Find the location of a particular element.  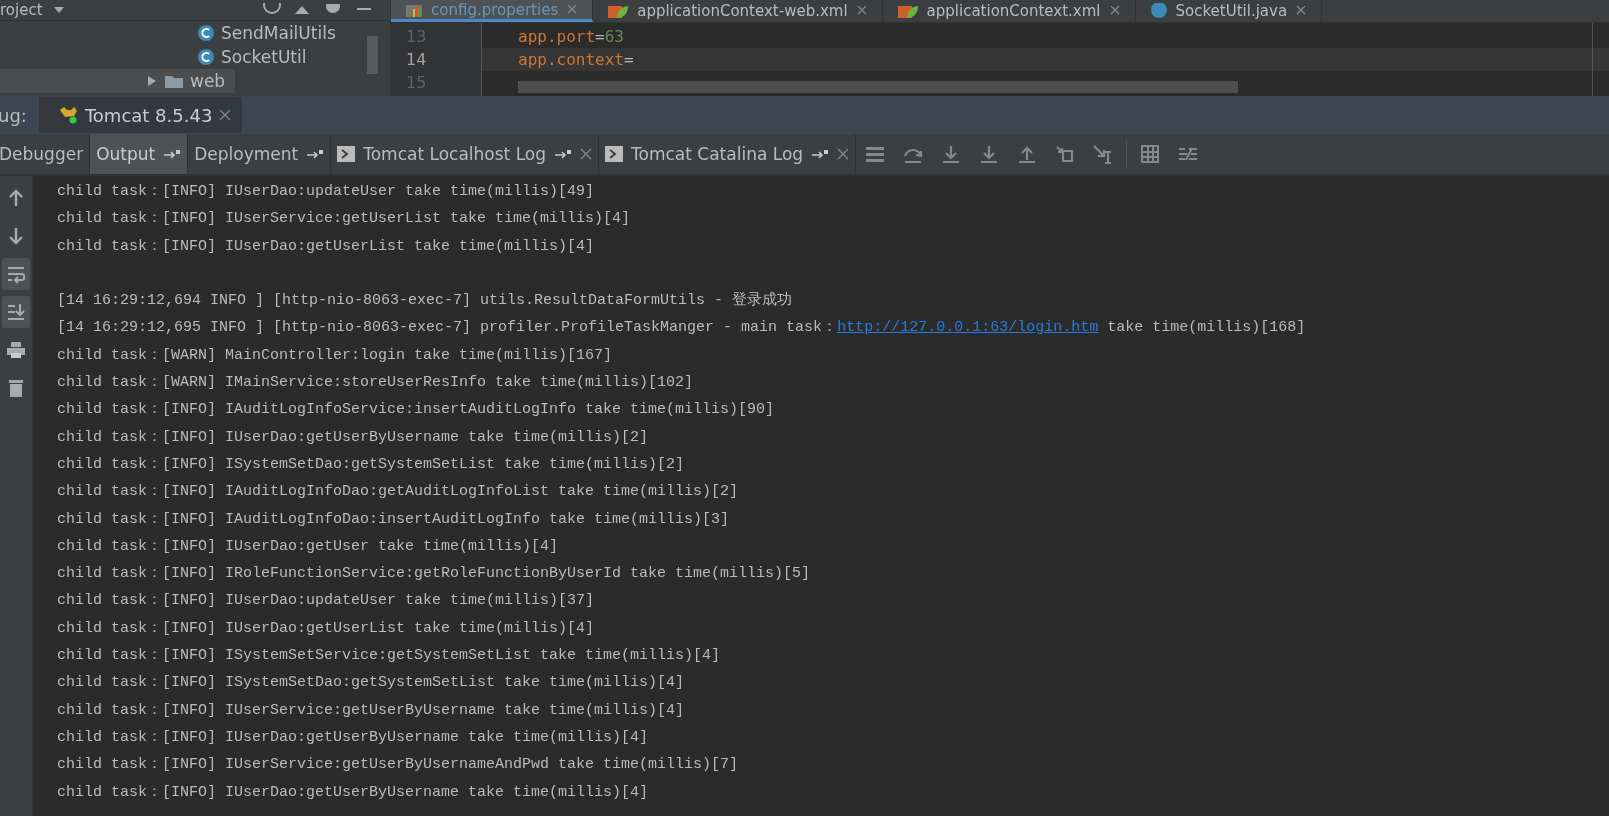

scroll-button is located at coordinates (16, 312).